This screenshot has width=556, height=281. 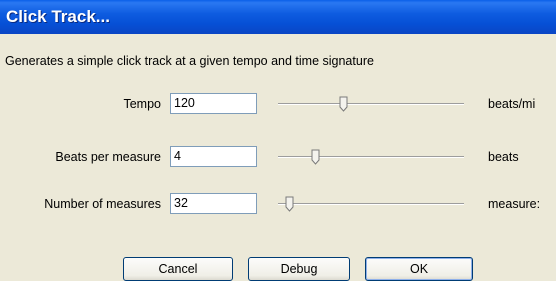 I want to click on number-of-measures-input: 32, so click(x=213, y=203).